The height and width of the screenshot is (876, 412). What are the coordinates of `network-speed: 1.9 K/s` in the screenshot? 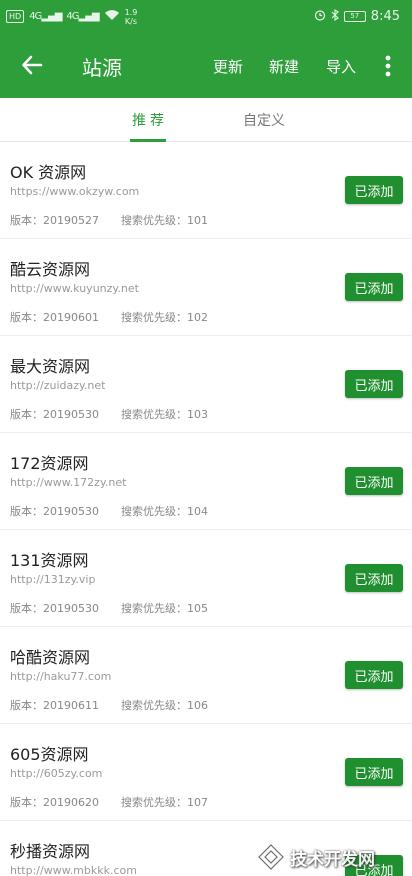 It's located at (131, 17).